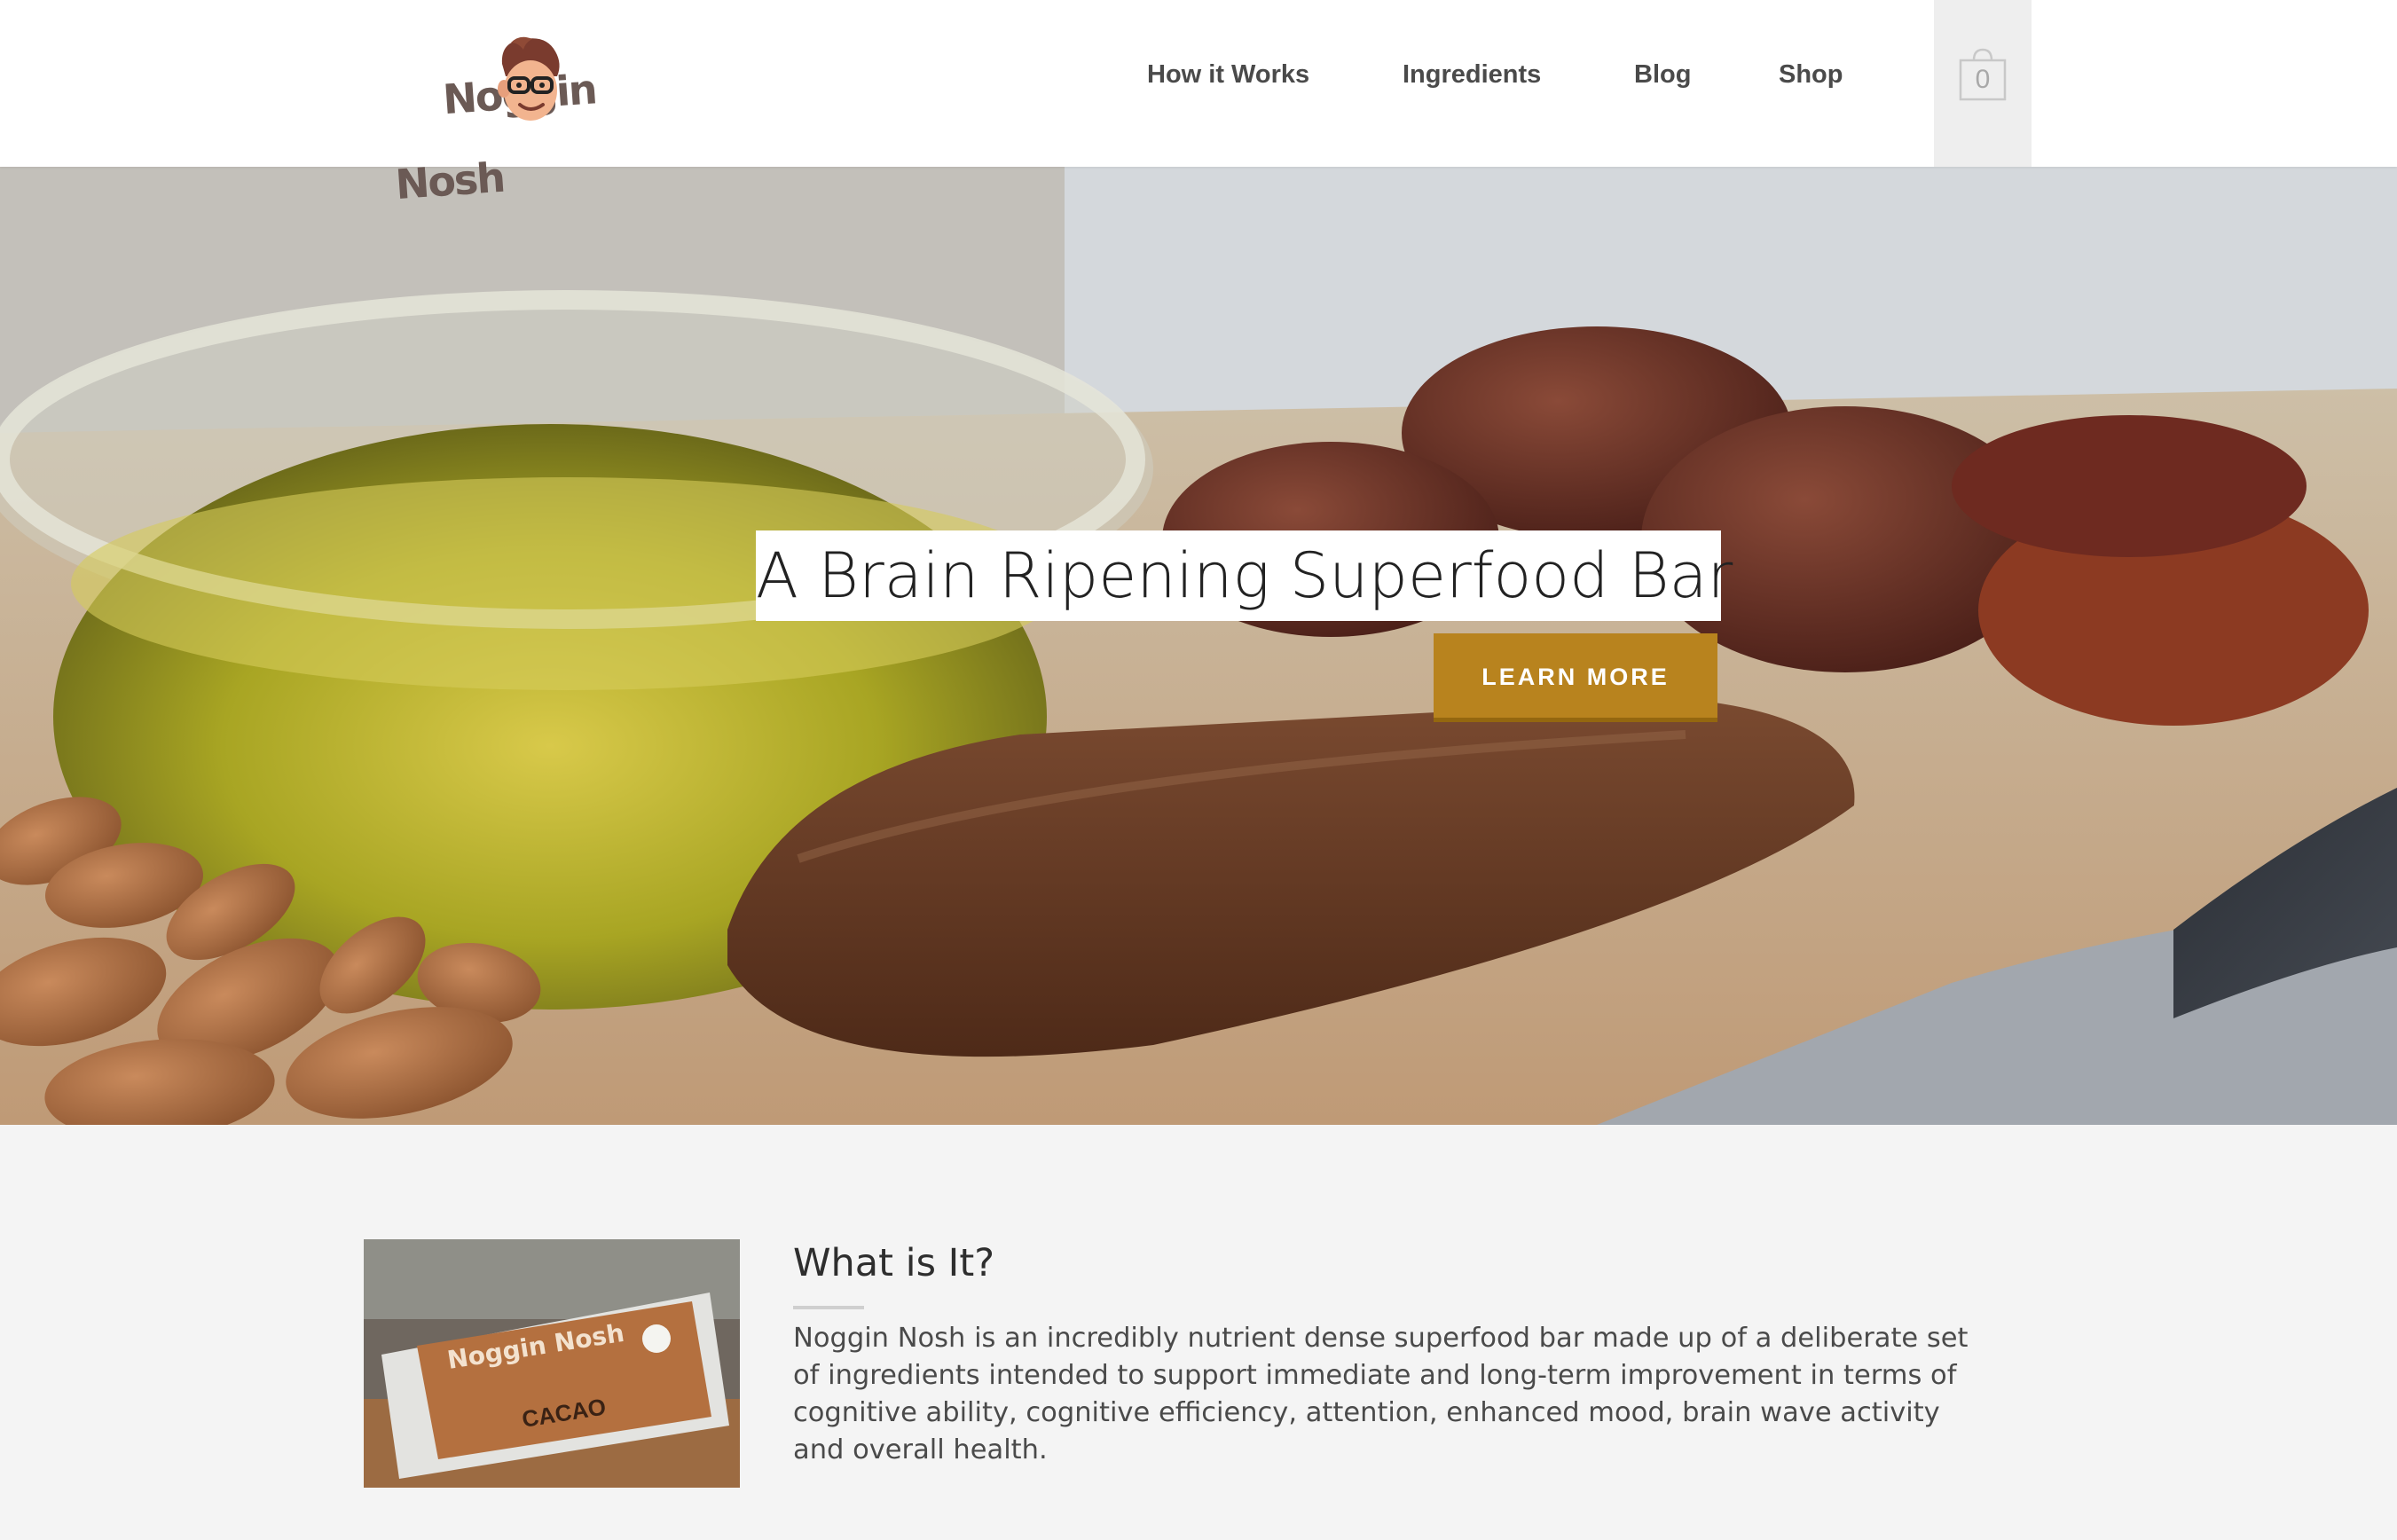 This screenshot has width=2397, height=1540. I want to click on hero-title-box: A Brain Ripening Superfood Bar, so click(1244, 575).